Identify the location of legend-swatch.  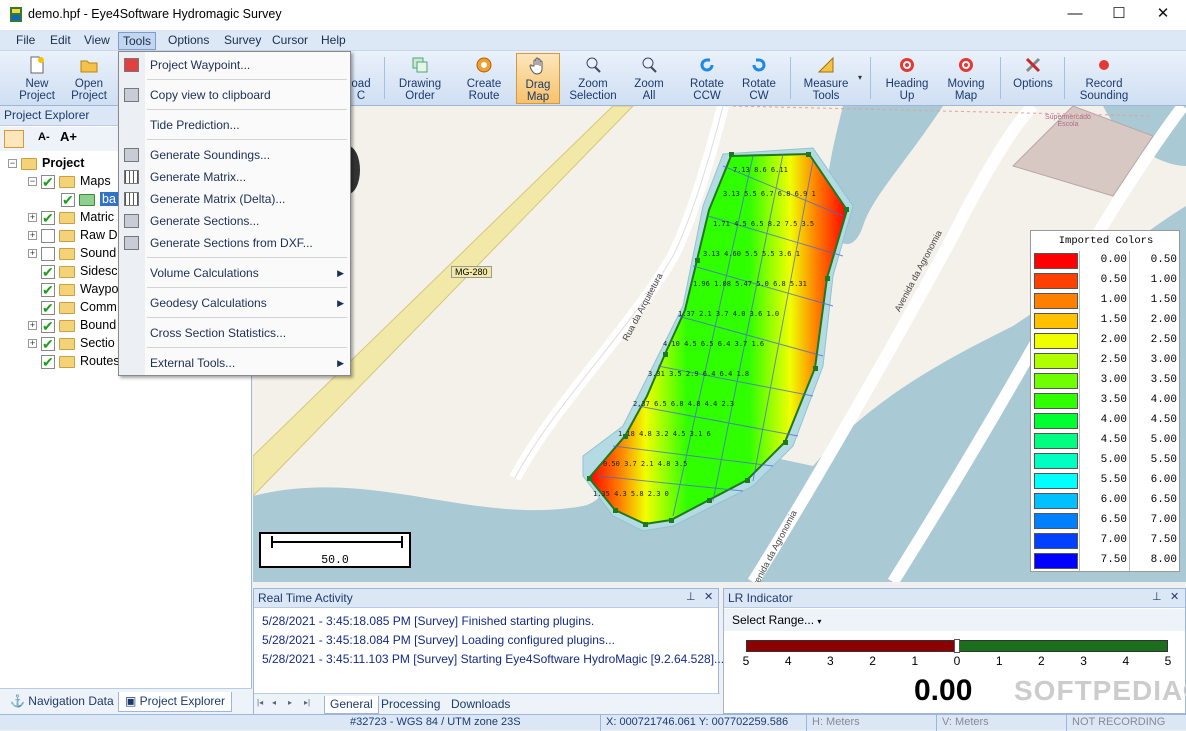
(1056, 361).